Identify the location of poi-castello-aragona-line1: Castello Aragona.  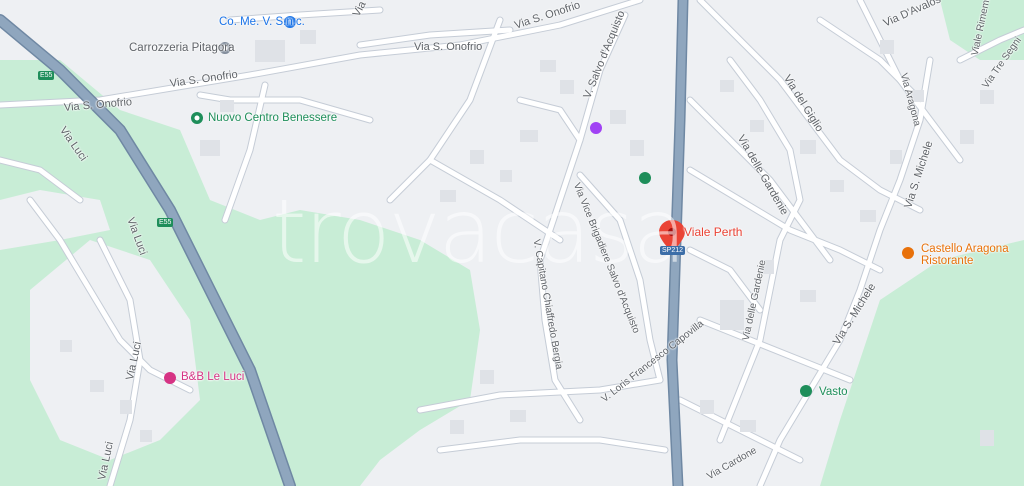
(965, 249).